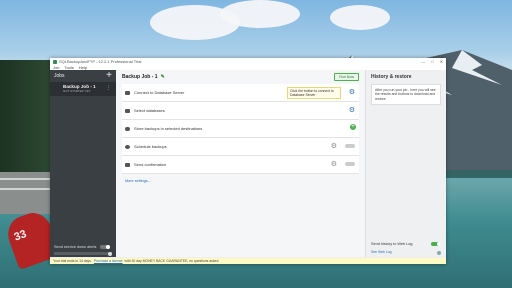 The image size is (512, 288). What do you see at coordinates (72, 261) in the screenshot?
I see `trial-text: Your trial ends in 14 days.` at bounding box center [72, 261].